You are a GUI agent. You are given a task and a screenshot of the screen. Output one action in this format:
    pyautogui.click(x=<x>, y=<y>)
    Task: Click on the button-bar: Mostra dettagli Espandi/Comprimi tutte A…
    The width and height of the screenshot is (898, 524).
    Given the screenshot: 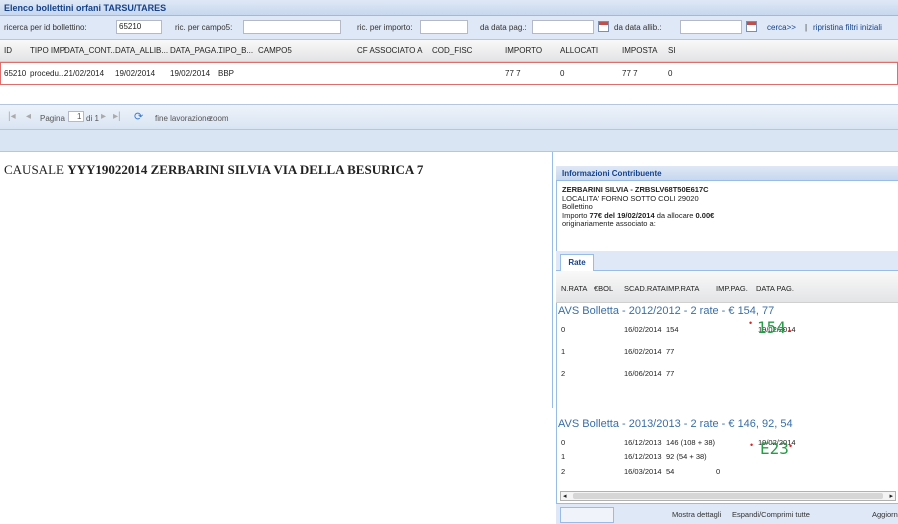 What is the action you would take?
    pyautogui.click(x=727, y=513)
    